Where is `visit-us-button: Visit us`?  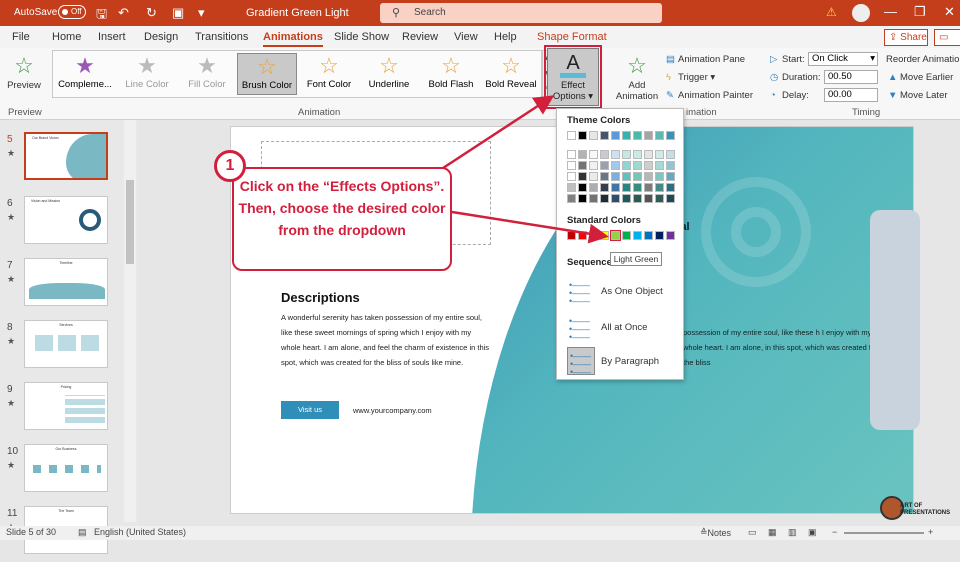 visit-us-button: Visit us is located at coordinates (310, 410).